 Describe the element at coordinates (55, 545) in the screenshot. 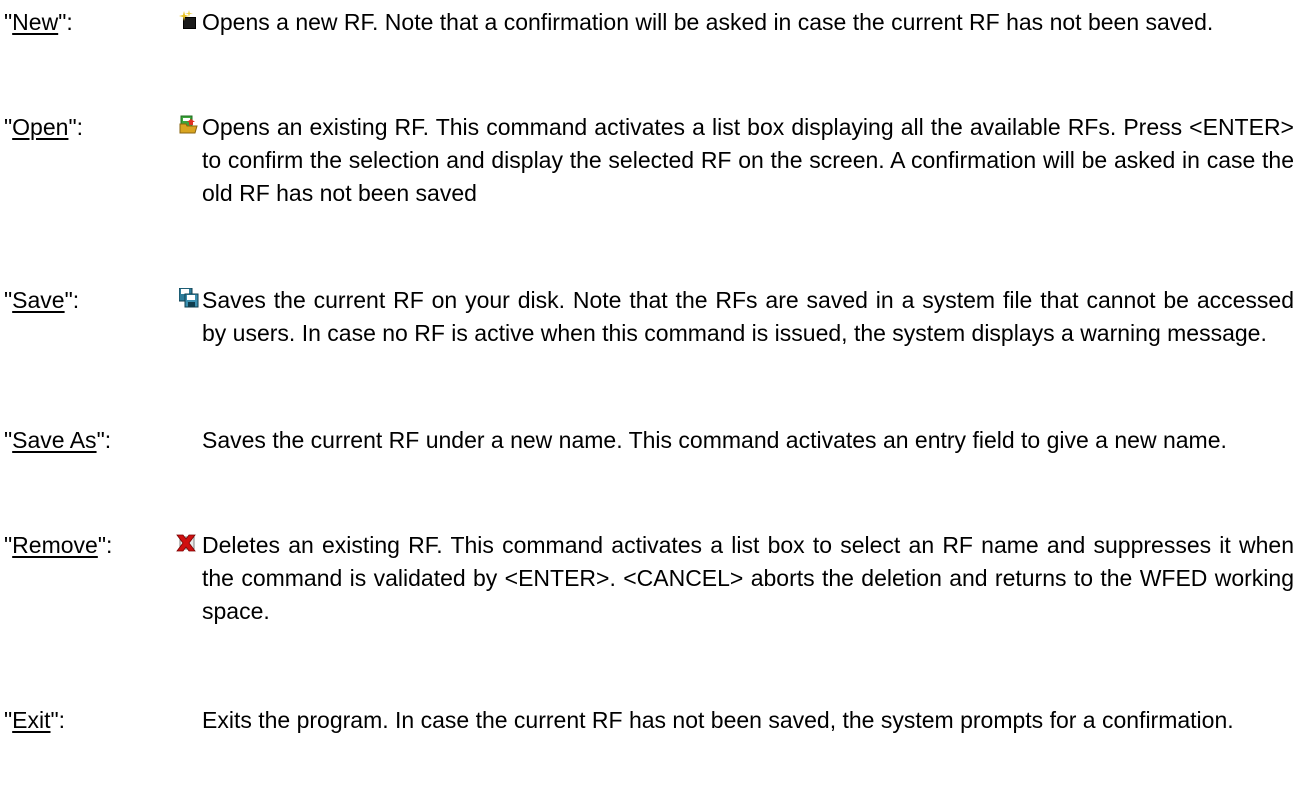

I see `term-remove-label: Remove` at that location.